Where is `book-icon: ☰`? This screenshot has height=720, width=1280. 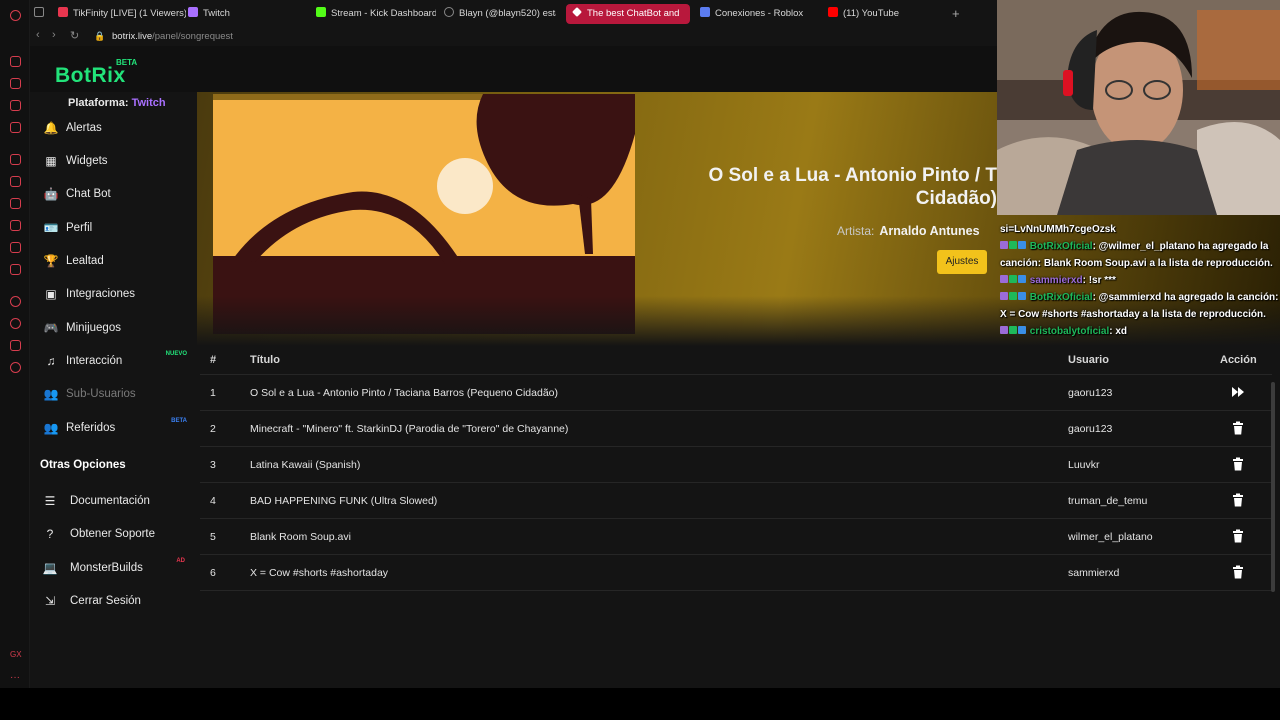
book-icon: ☰ is located at coordinates (50, 501).